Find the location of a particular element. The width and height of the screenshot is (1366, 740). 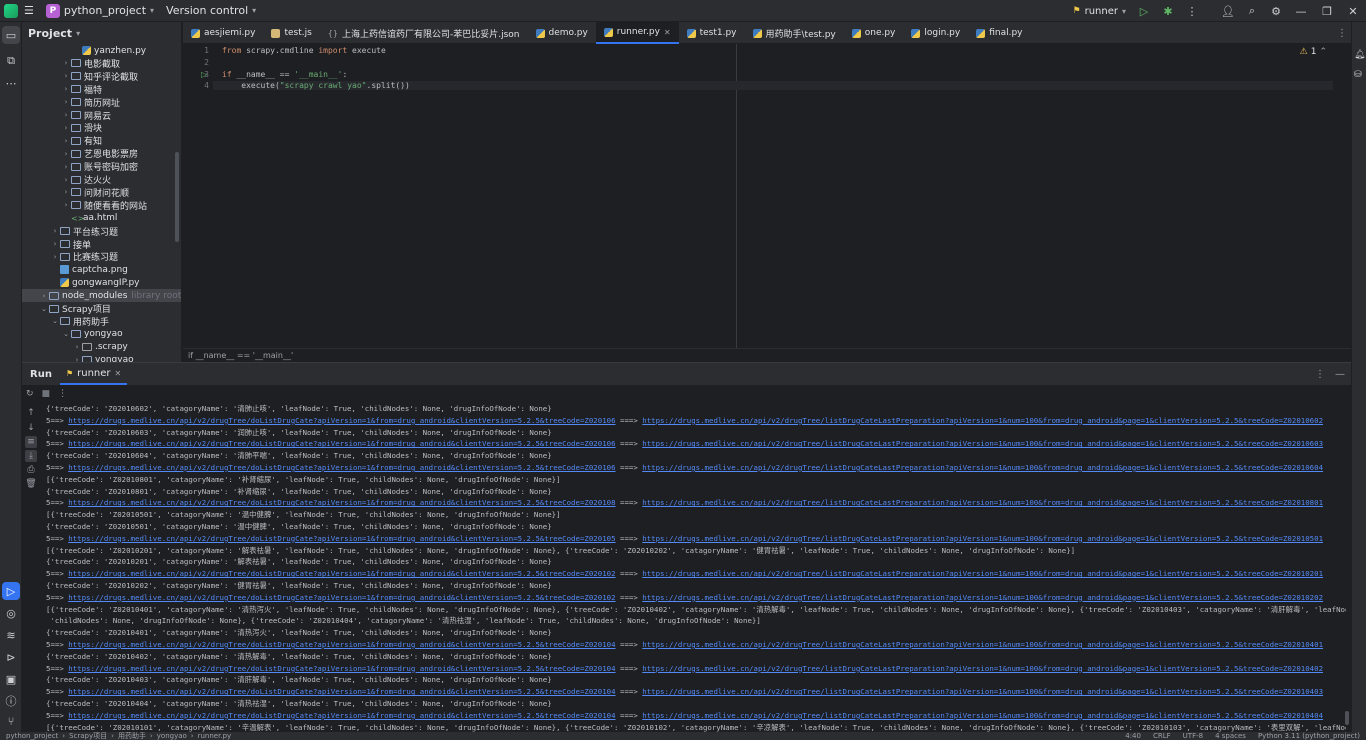

settings-button: ⚙ is located at coordinates (1276, 11).